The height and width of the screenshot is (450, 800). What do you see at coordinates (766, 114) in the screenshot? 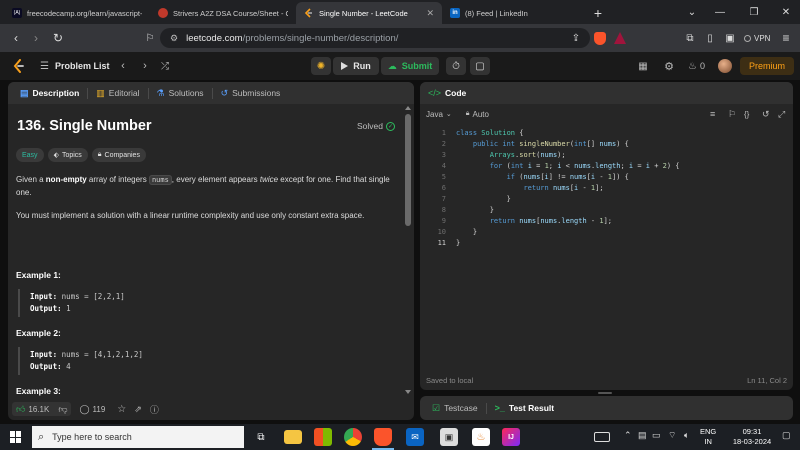
I see `reset-icon: ↺` at bounding box center [766, 114].